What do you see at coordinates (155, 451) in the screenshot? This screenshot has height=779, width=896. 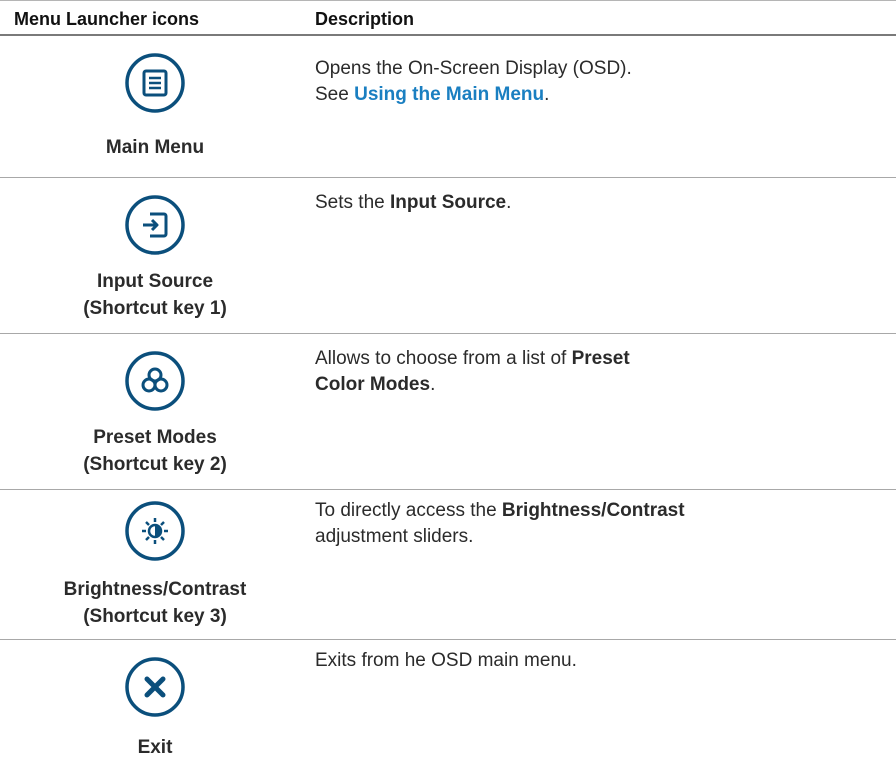 I see `label-preset-modes: Preset Modes (Shortcut key 2)` at bounding box center [155, 451].